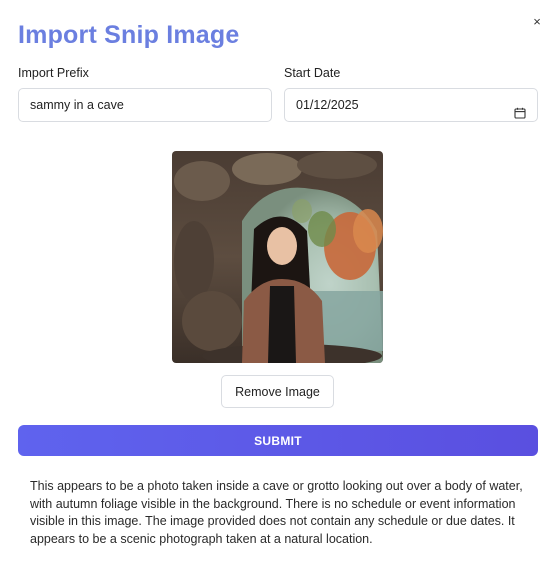  Describe the element at coordinates (53, 73) in the screenshot. I see `import-prefix-label: Import Prefix` at that location.